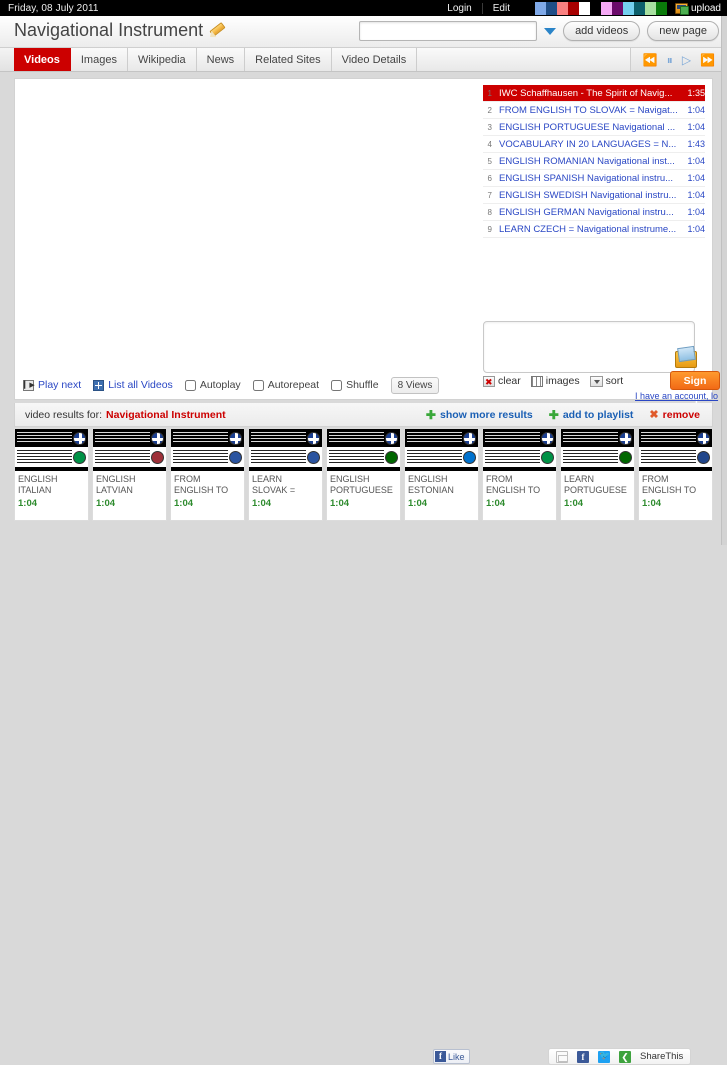 This screenshot has height=1065, width=727. What do you see at coordinates (129, 474) in the screenshot?
I see `video-result-card: ENGLISH LATVIAN 1:04` at bounding box center [129, 474].